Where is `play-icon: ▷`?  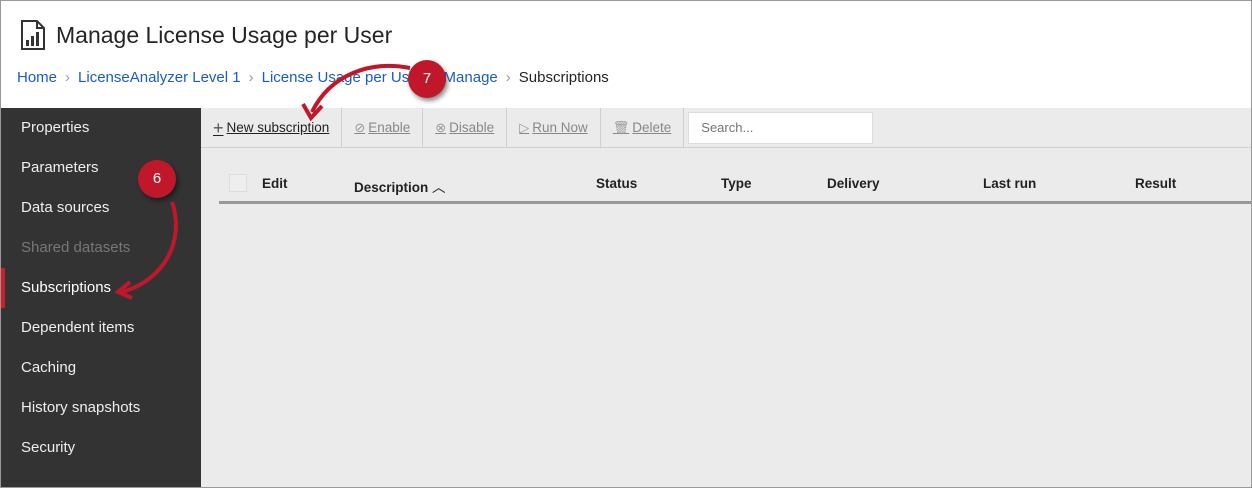 play-icon: ▷ is located at coordinates (524, 127).